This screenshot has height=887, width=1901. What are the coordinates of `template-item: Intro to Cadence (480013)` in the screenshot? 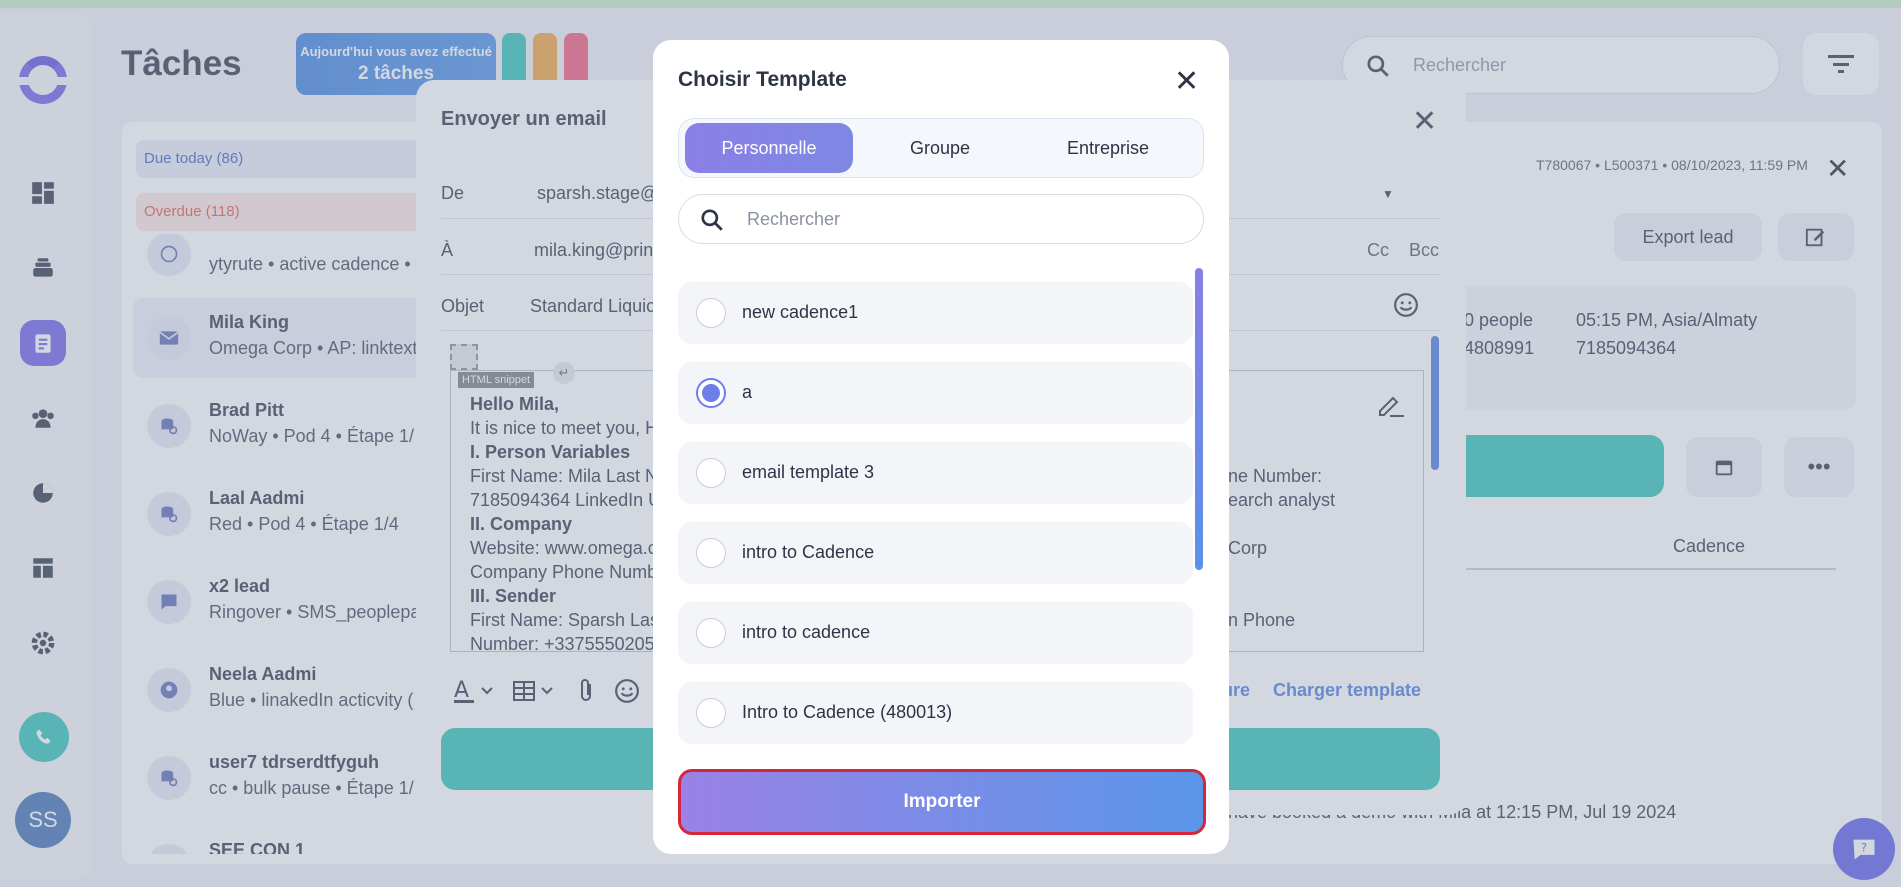 It's located at (935, 713).